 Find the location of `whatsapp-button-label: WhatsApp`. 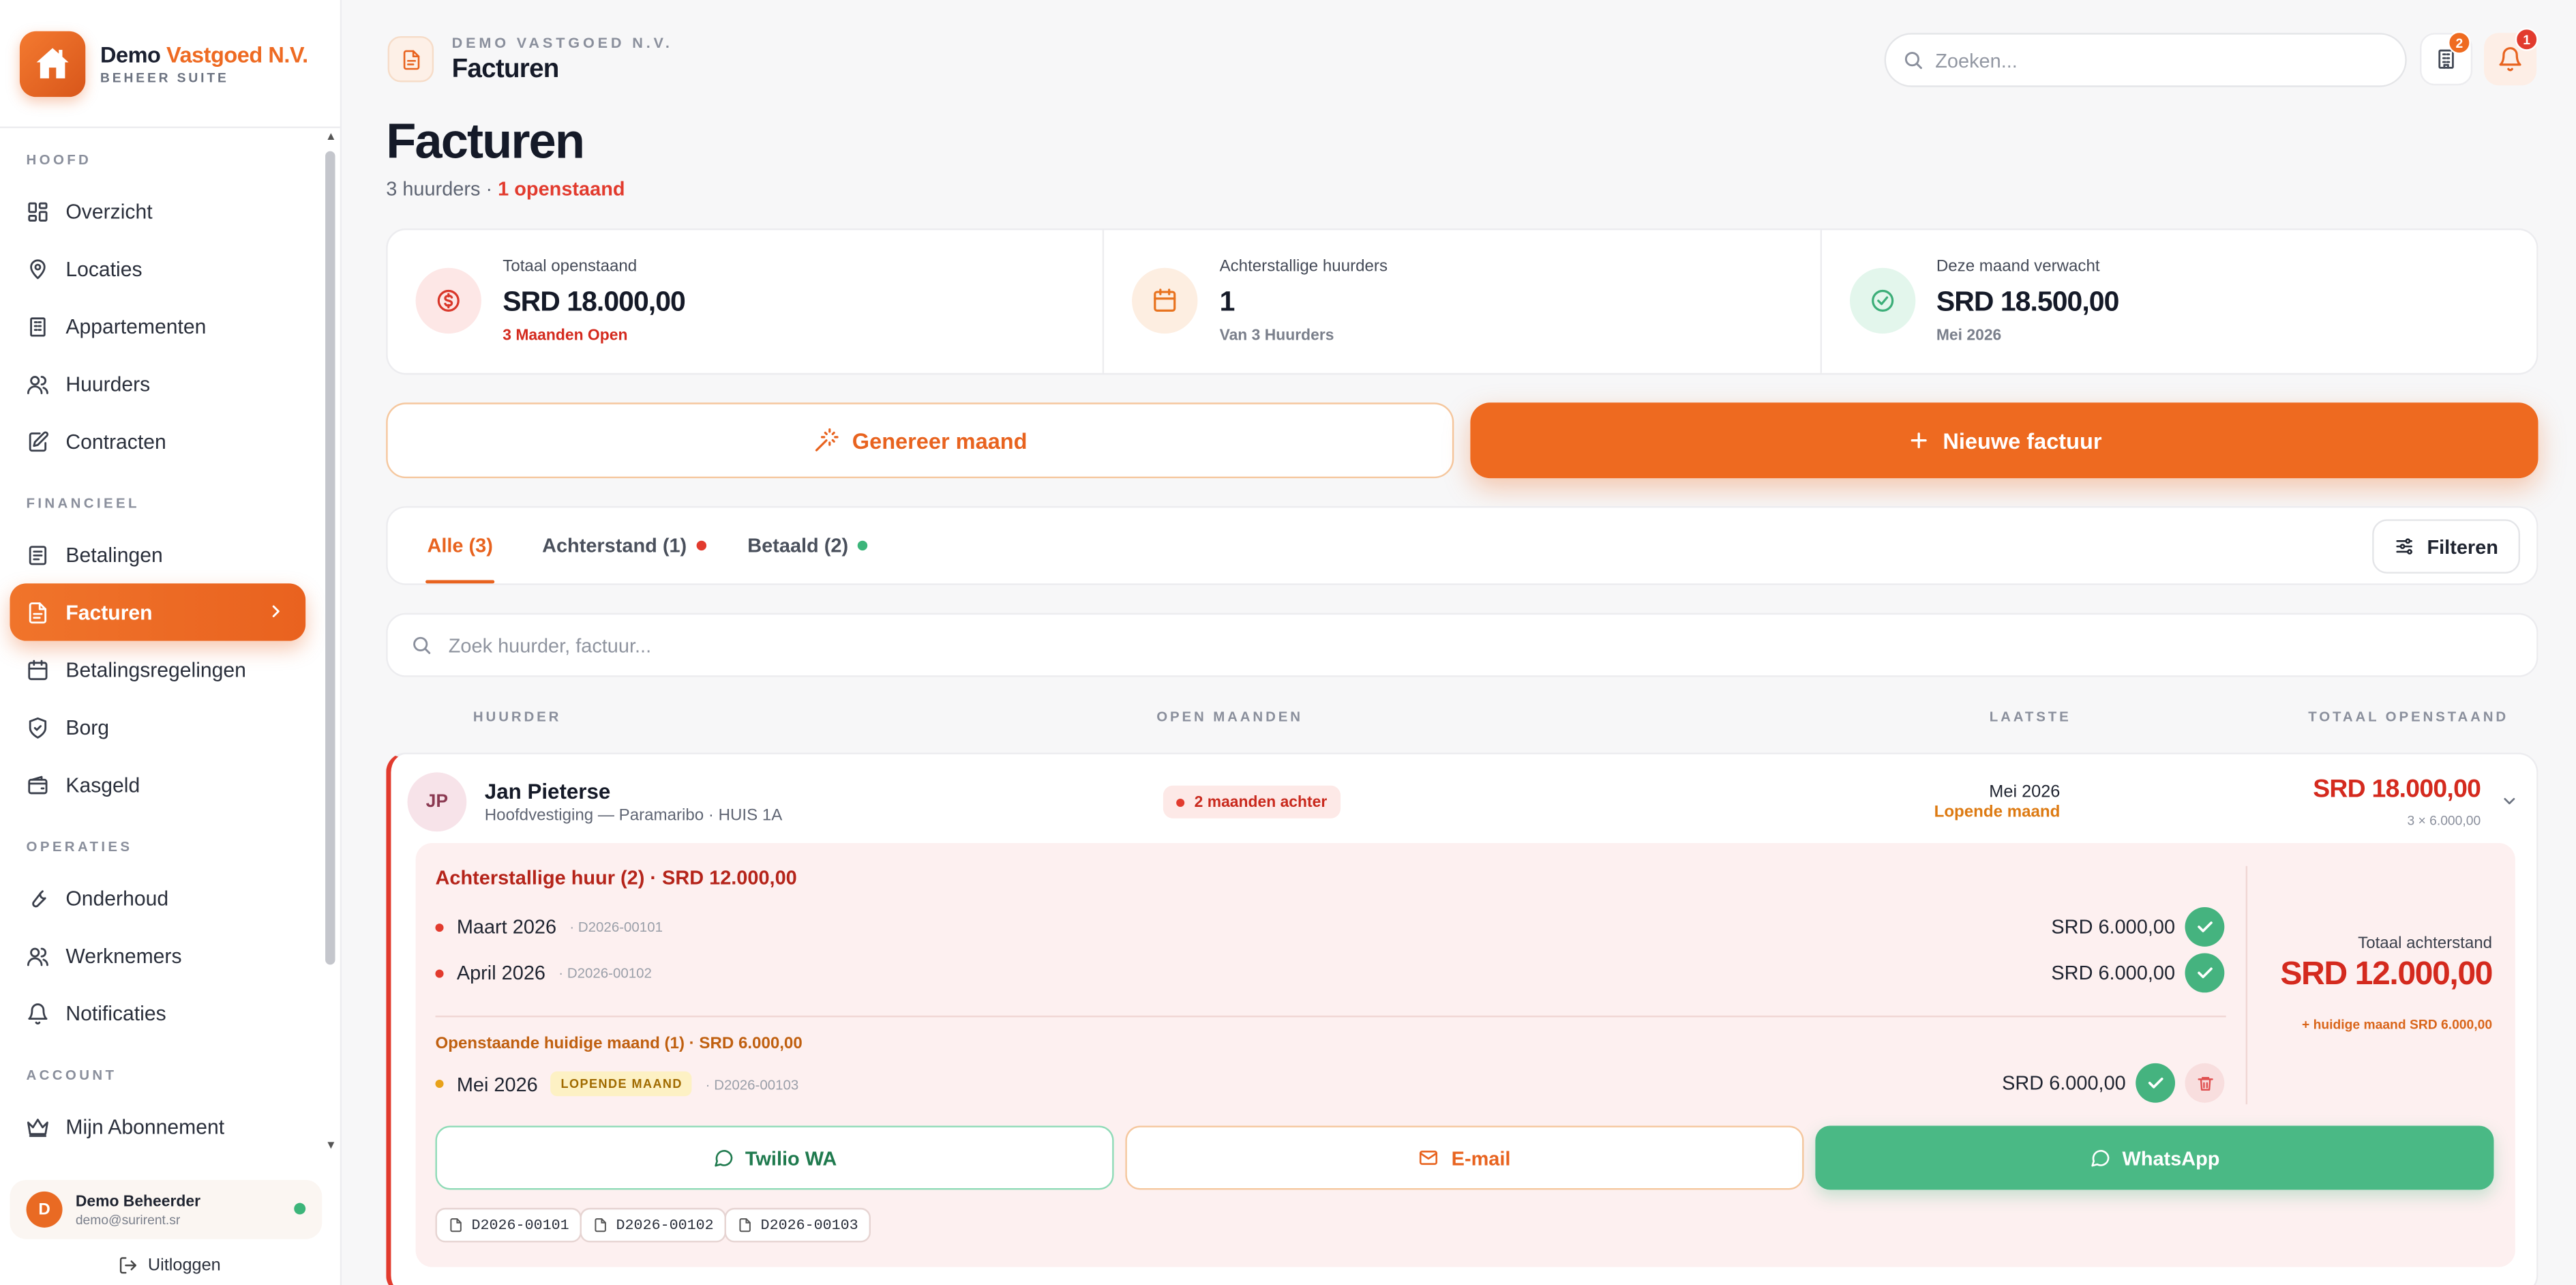

whatsapp-button-label: WhatsApp is located at coordinates (2171, 1158).